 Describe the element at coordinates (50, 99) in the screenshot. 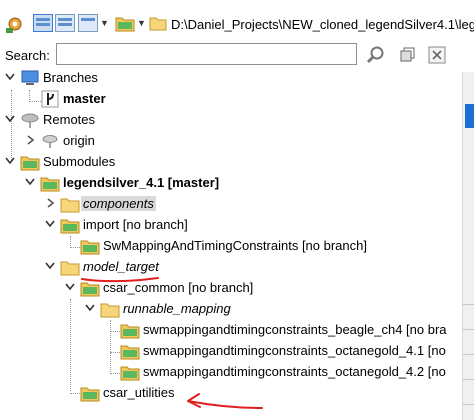

I see `branch-icon` at that location.